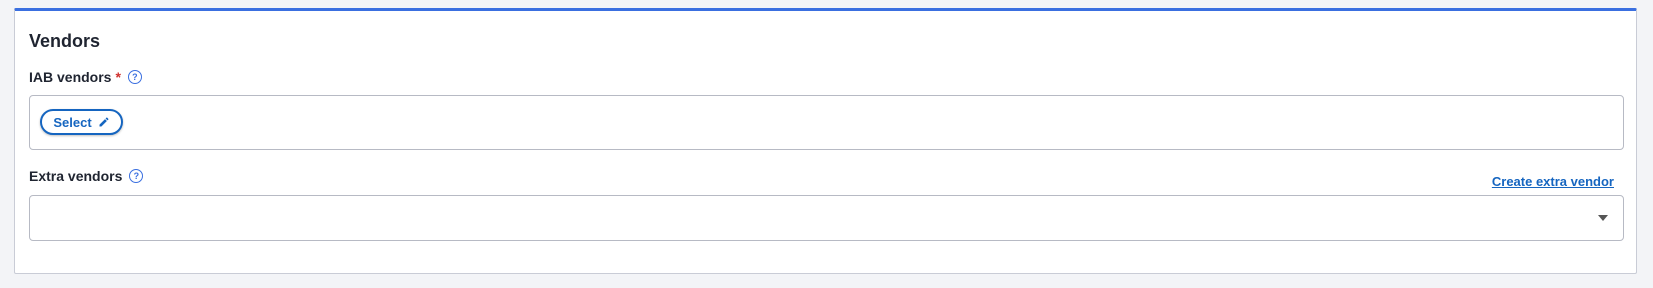 The width and height of the screenshot is (1653, 288). I want to click on extra-vendors-label: Extra vendors, so click(76, 176).